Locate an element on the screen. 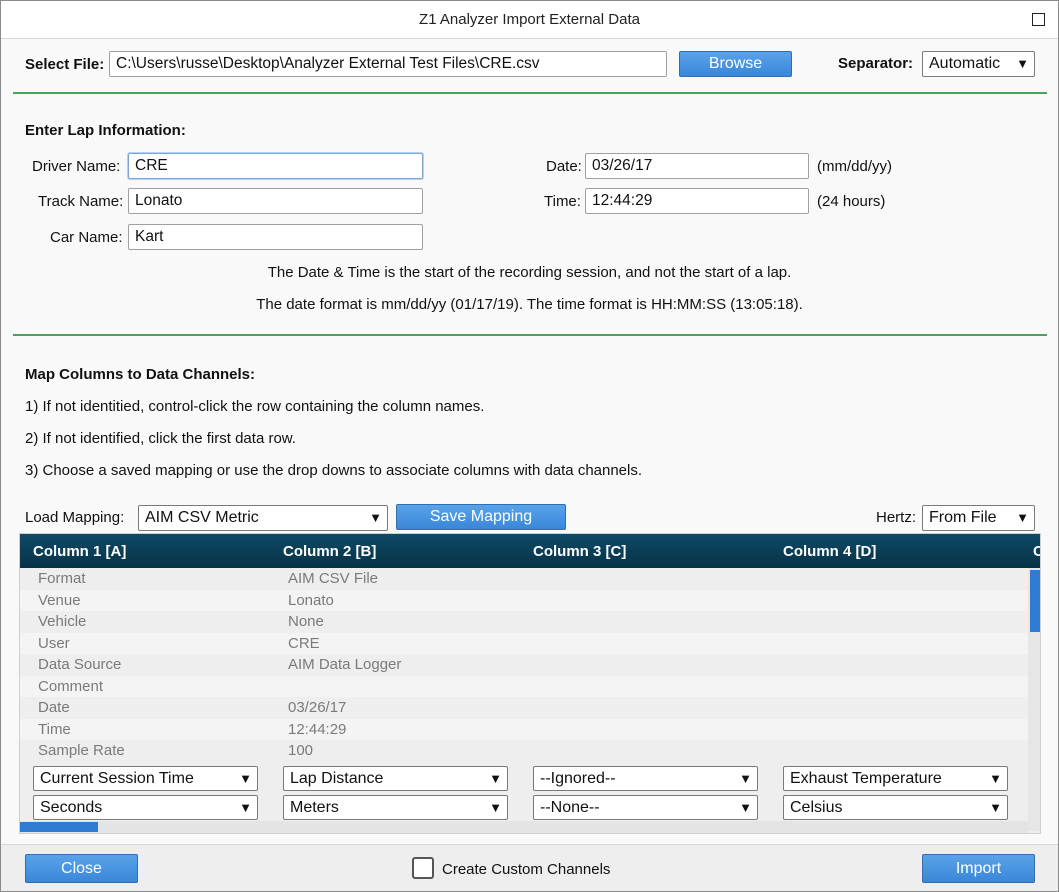 This screenshot has width=1059, height=892. load-mapping-select: AIM CSV Metric ▼ is located at coordinates (263, 518).